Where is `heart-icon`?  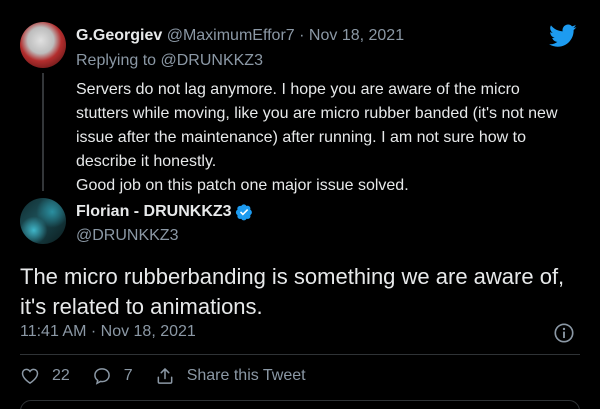
heart-icon is located at coordinates (30, 376).